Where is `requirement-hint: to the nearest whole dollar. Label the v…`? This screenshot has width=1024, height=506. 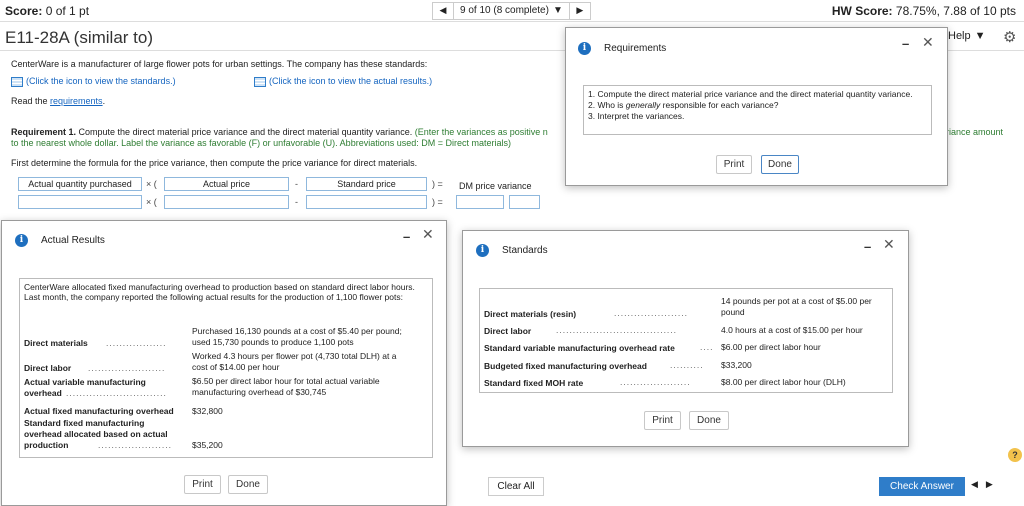 requirement-hint: to the nearest whole dollar. Label the v… is located at coordinates (261, 143).